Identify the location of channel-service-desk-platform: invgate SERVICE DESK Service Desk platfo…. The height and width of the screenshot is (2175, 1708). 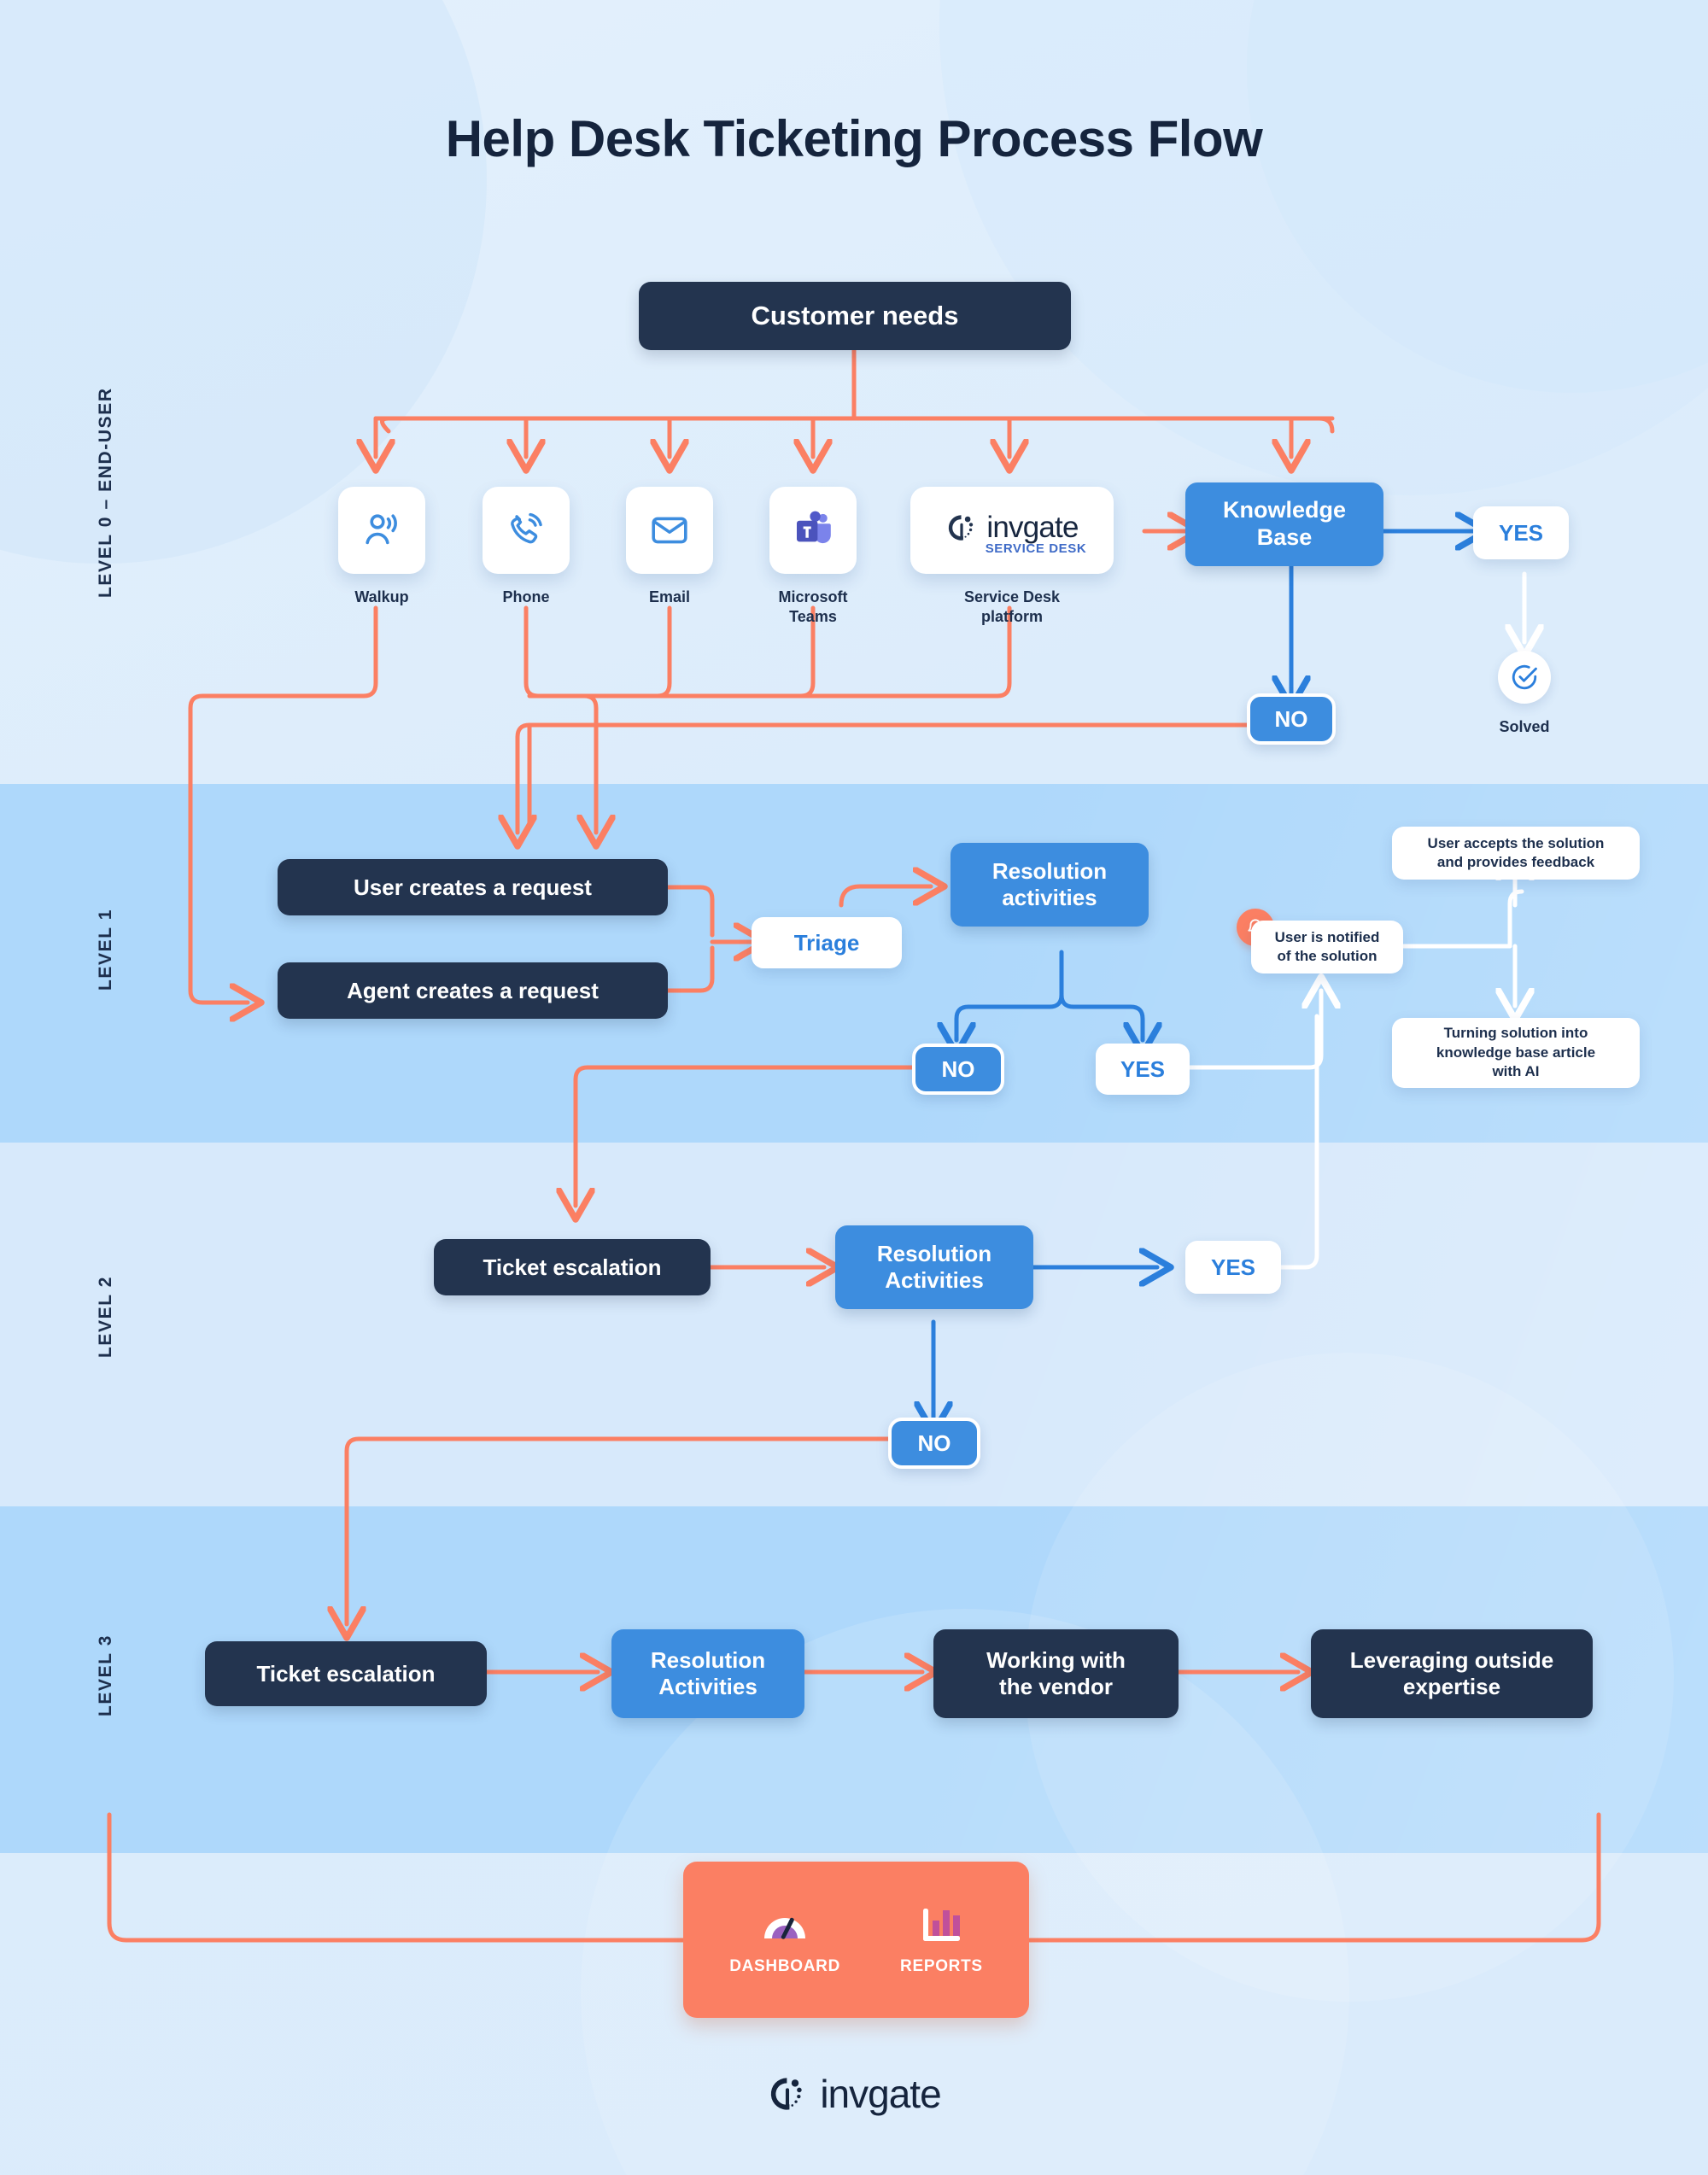
(1012, 556).